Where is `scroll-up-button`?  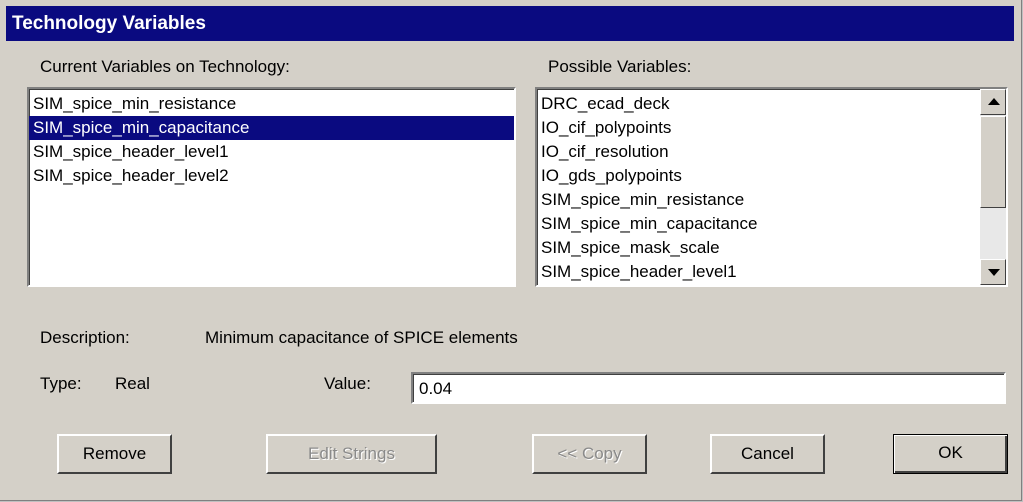
scroll-up-button is located at coordinates (993, 102).